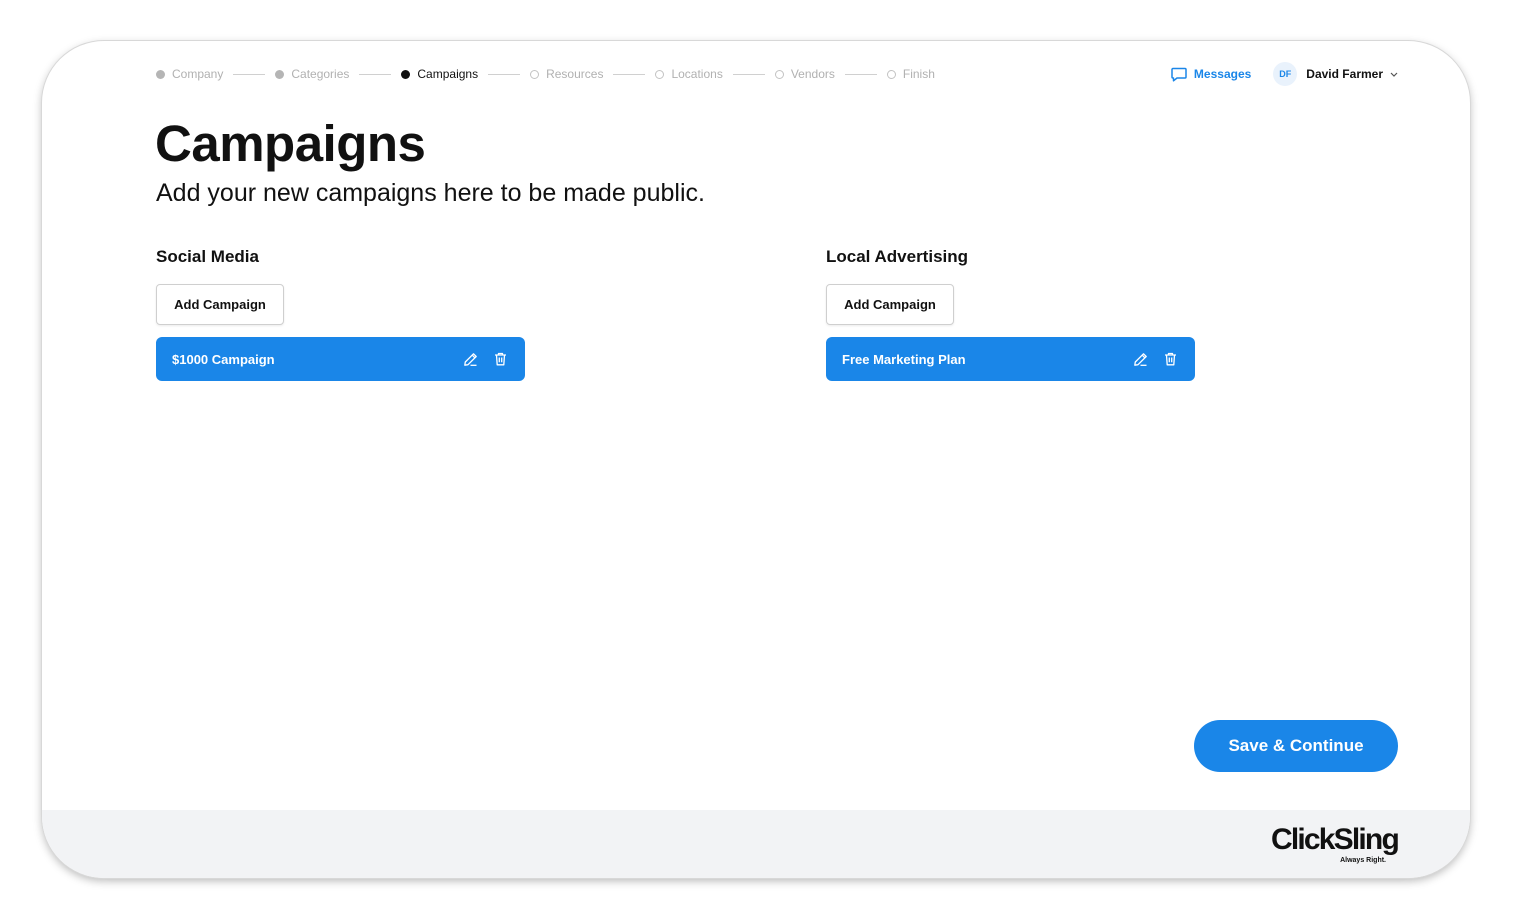 This screenshot has height=911, width=1520. Describe the element at coordinates (812, 74) in the screenshot. I see `step-label: Vendors` at that location.